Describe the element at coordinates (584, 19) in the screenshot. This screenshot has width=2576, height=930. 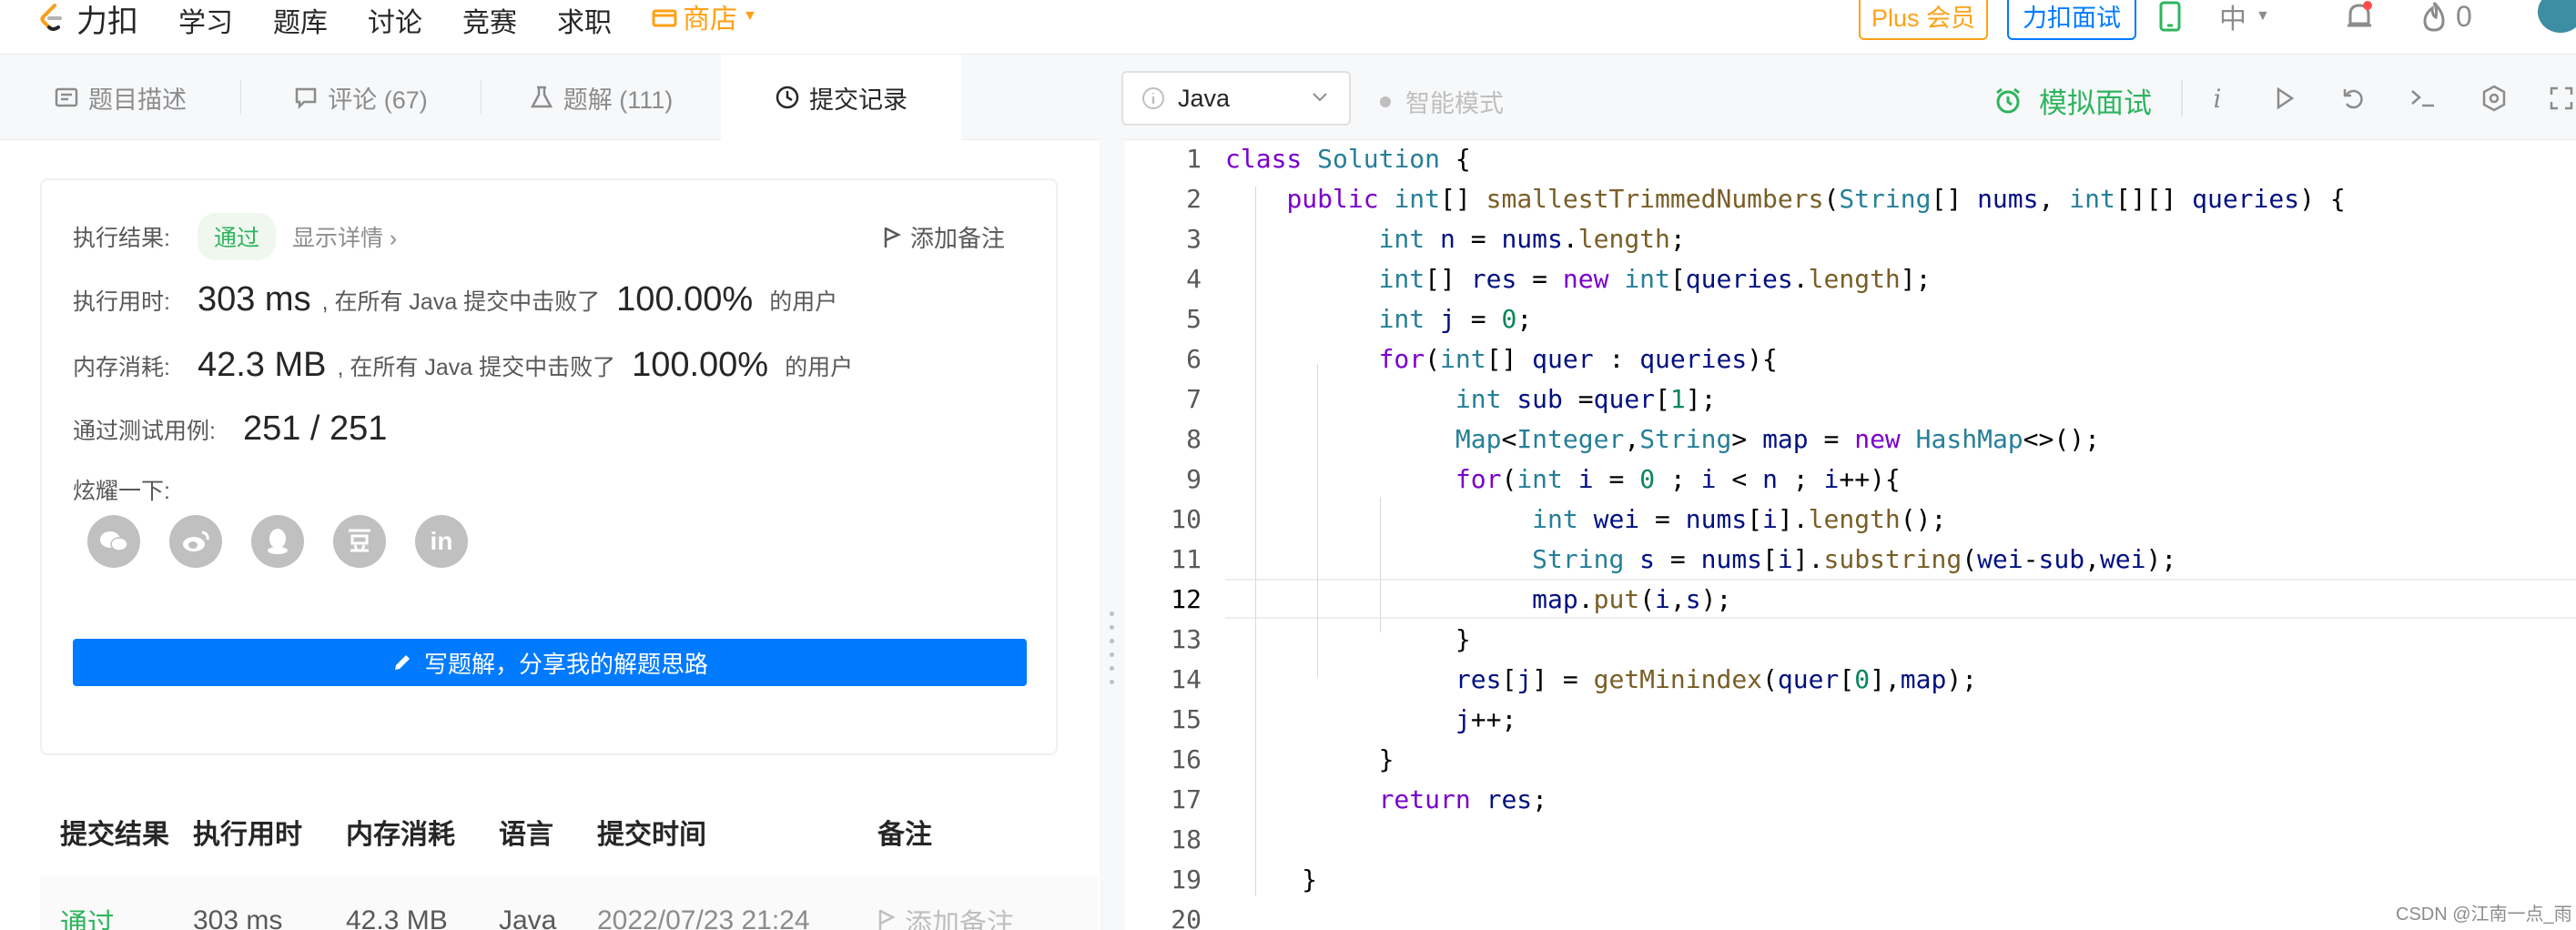
I see `nav-link-jobs: 求职` at that location.